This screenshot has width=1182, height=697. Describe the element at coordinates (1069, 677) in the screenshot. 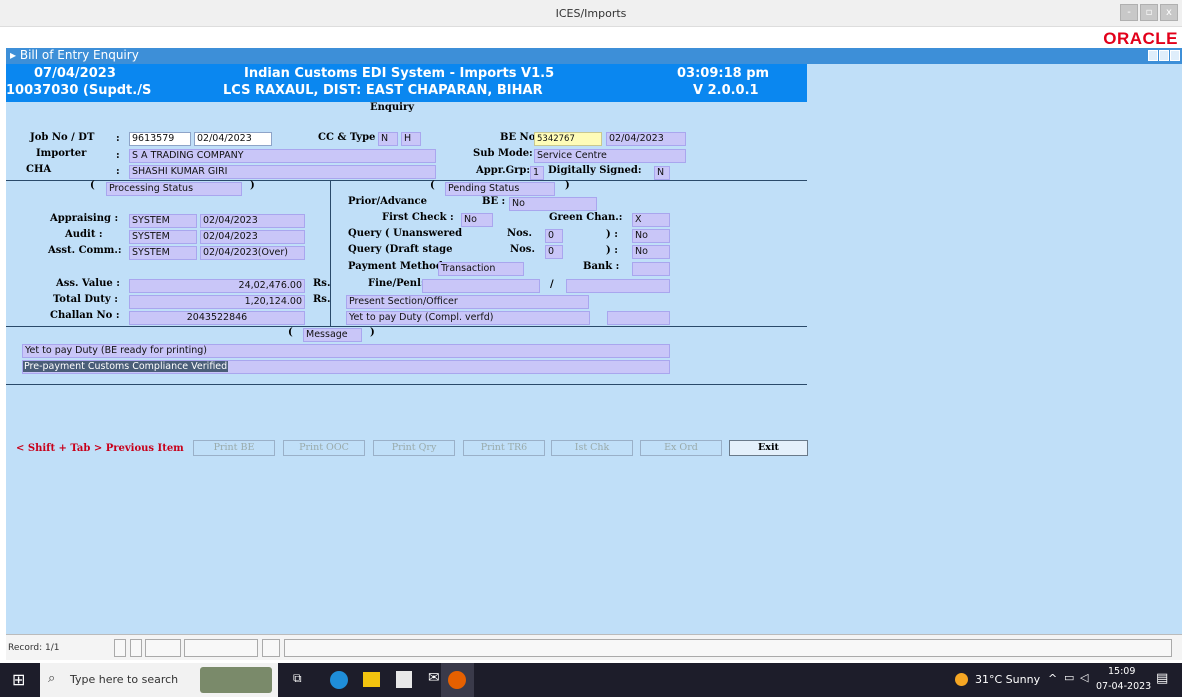

I see `network-icon: ▭` at that location.